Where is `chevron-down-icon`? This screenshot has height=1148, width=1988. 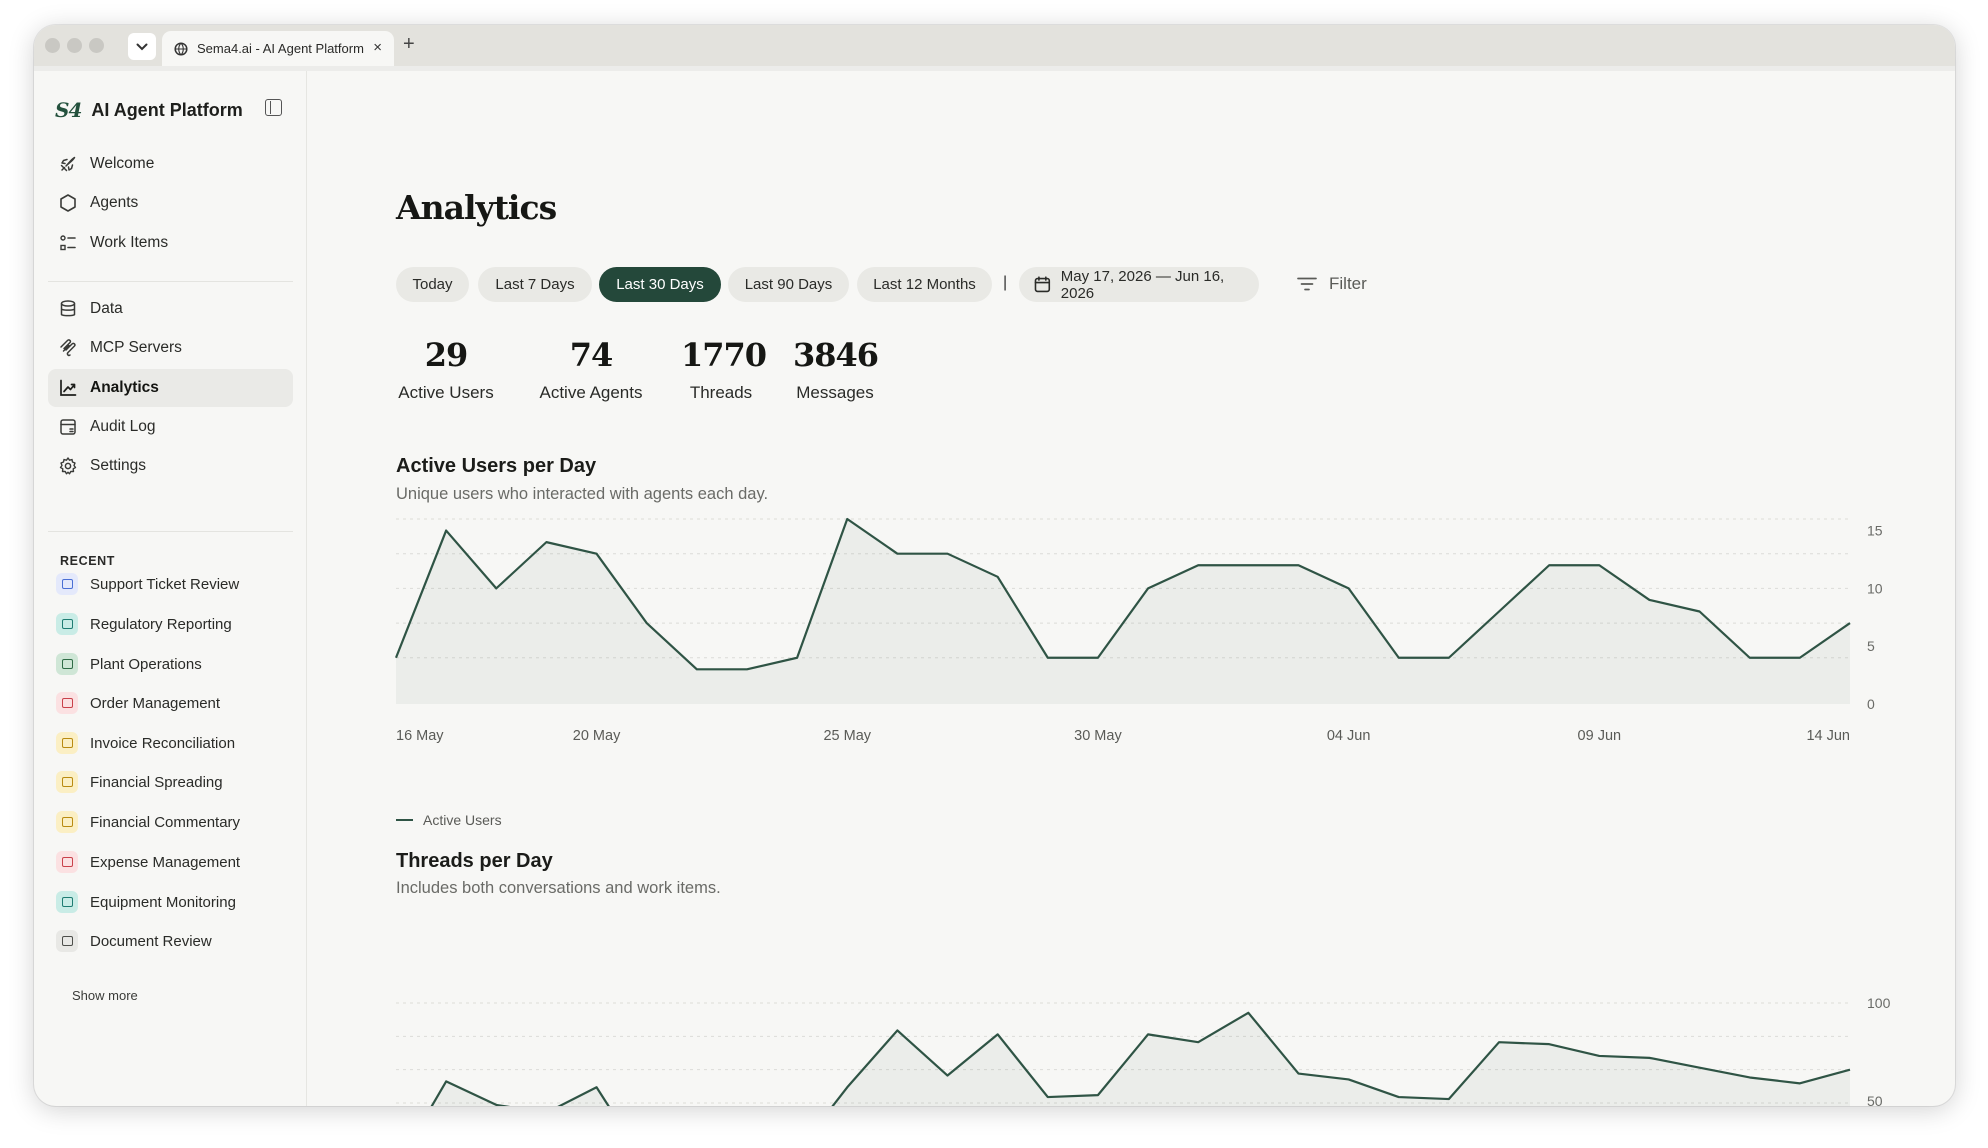 chevron-down-icon is located at coordinates (142, 46).